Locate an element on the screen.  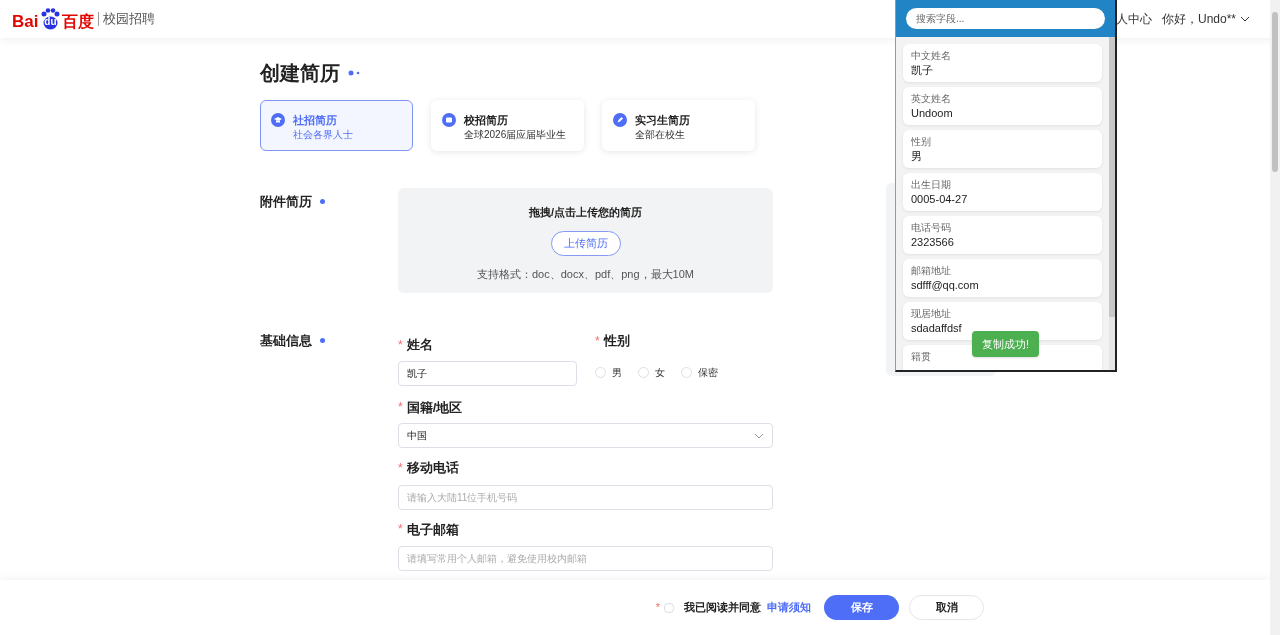
resume-type-card: 实习生简历 全部在校生 is located at coordinates (678, 125).